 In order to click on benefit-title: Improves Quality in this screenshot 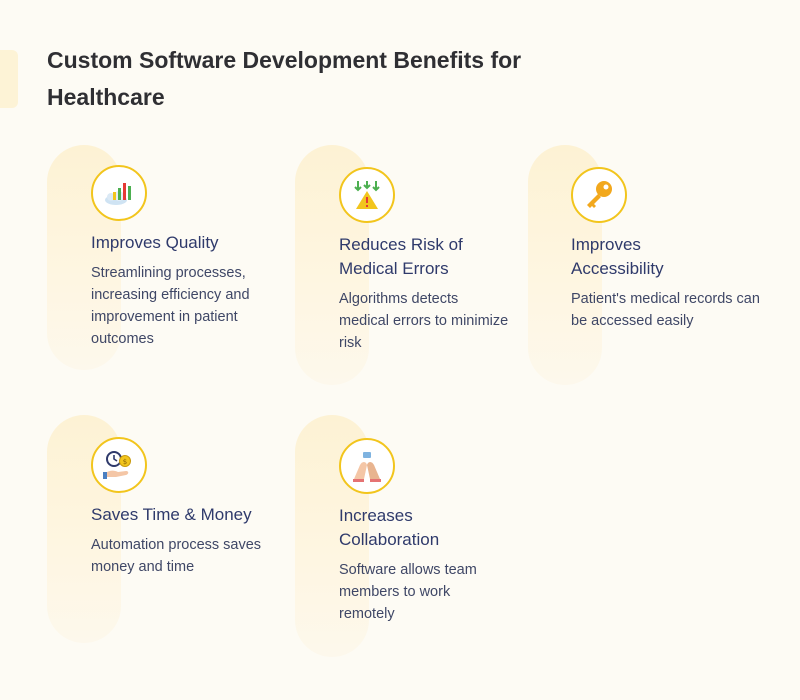, I will do `click(155, 242)`.